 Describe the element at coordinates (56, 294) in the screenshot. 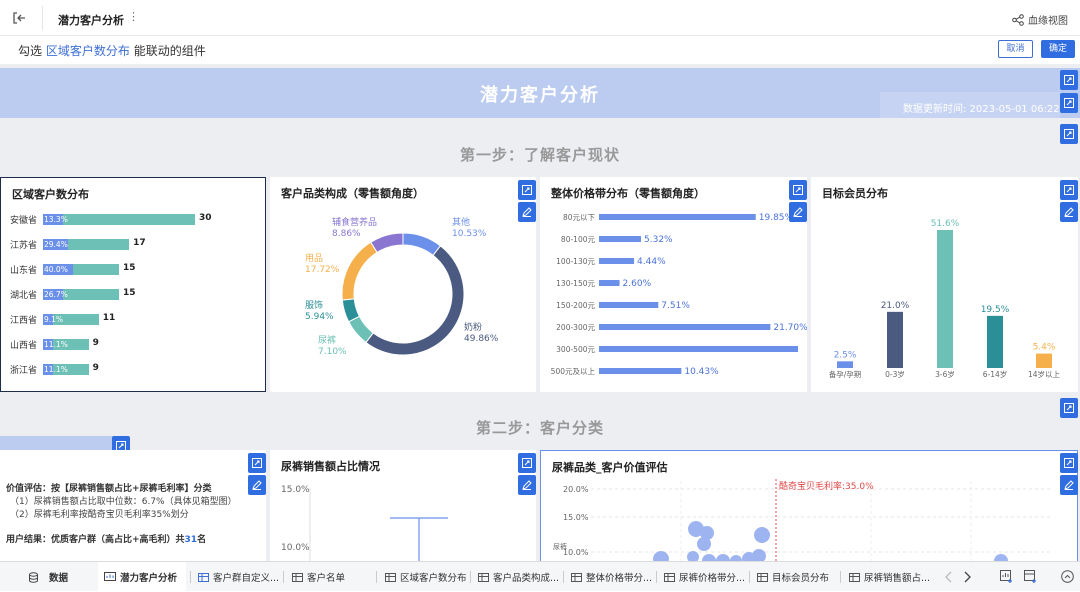

I see `region-share-label: 26.7%` at that location.